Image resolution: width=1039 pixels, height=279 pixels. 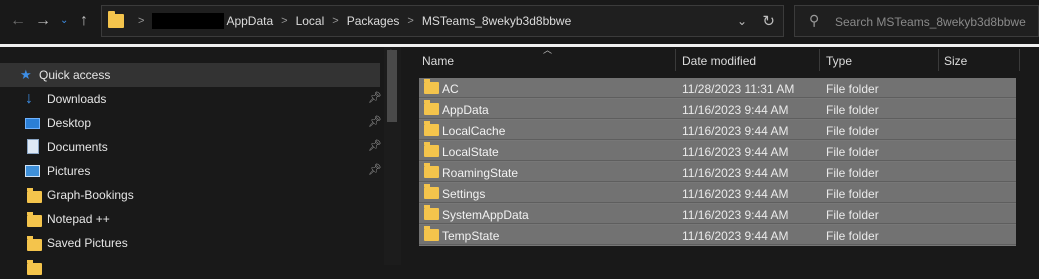 I want to click on column-header-date: Date modified, so click(x=747, y=60).